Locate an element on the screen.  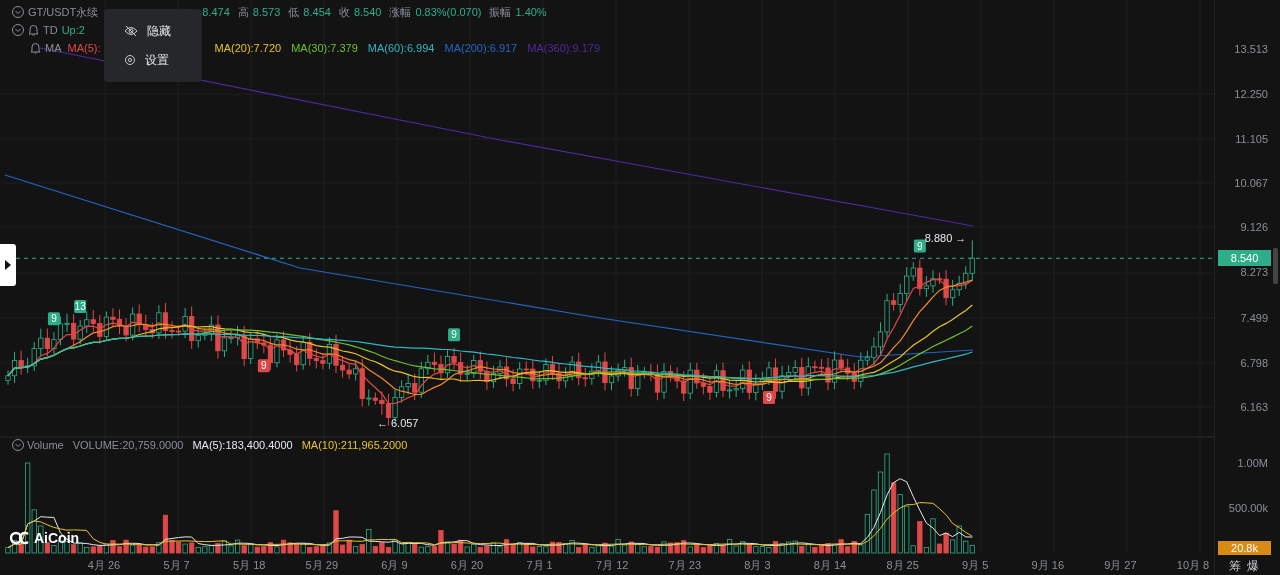
volume-title: Volume is located at coordinates (45, 445).